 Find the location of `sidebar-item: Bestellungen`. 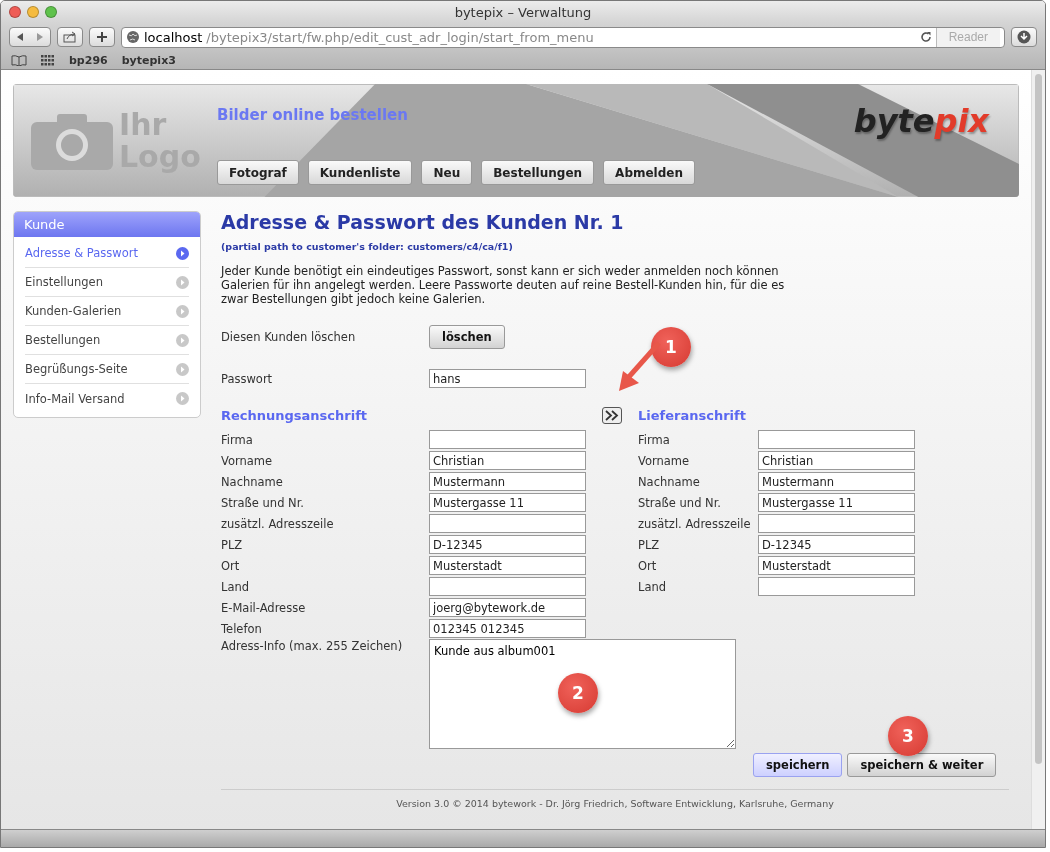

sidebar-item: Bestellungen is located at coordinates (107, 340).